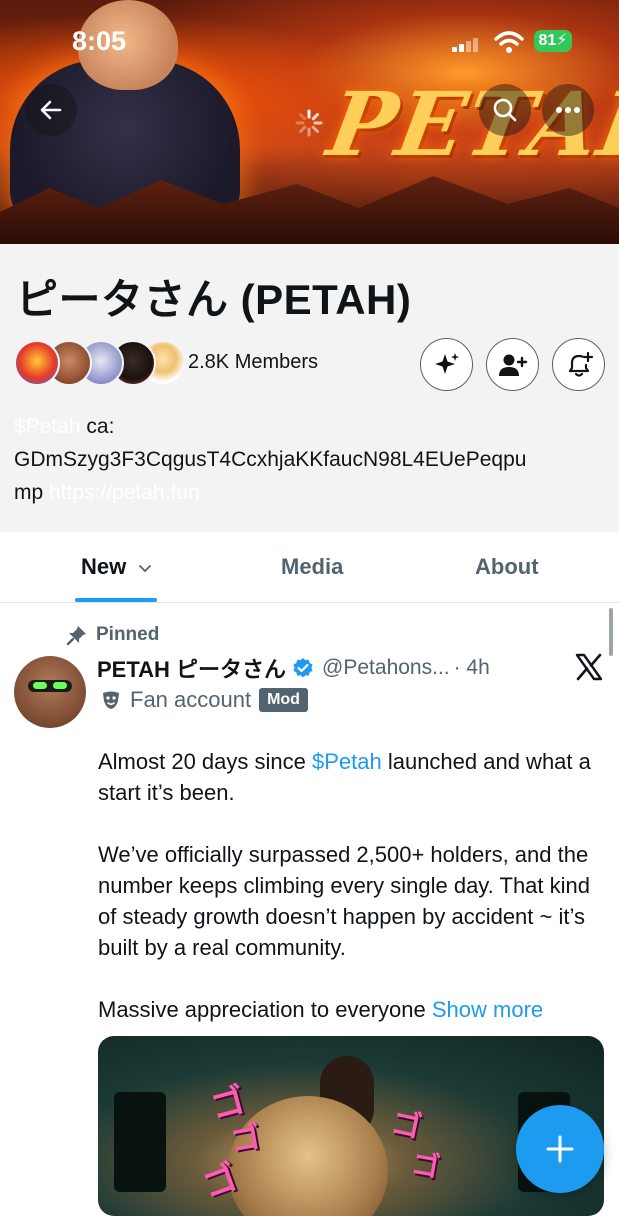  What do you see at coordinates (145, 569) in the screenshot?
I see `chevron-down-icon` at bounding box center [145, 569].